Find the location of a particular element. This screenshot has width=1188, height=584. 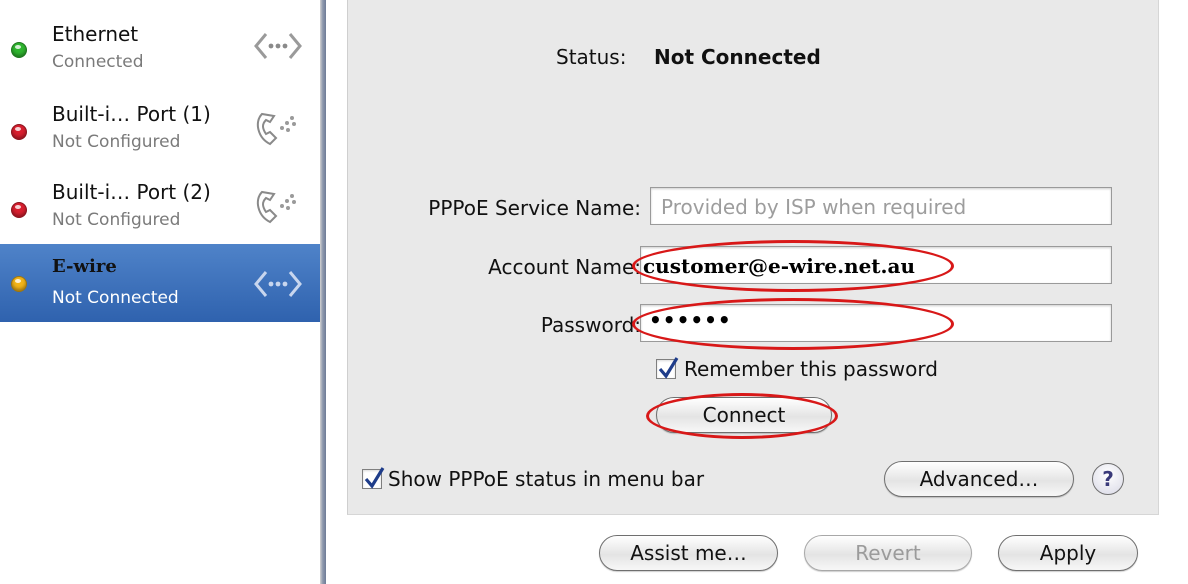

service-name-label: PPPoE Service Name: is located at coordinates (534, 208).